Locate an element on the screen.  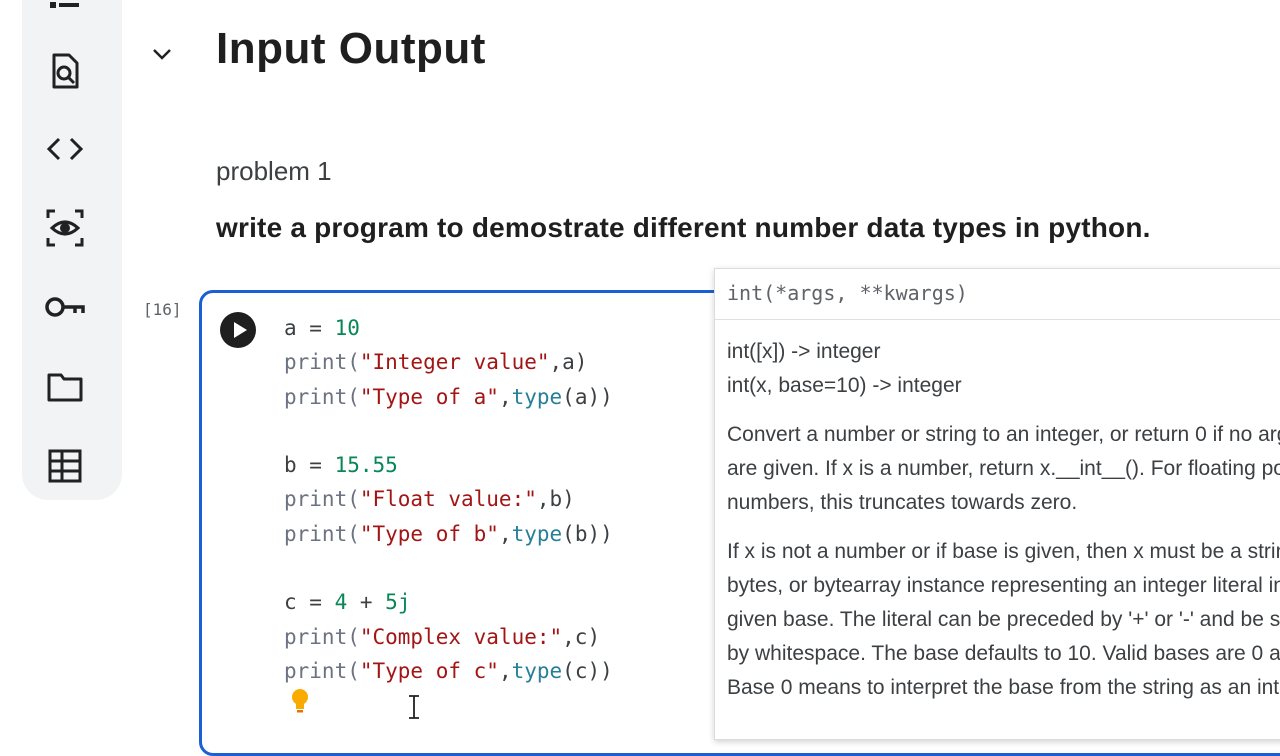
problem-label: problem 1 is located at coordinates (274, 171).